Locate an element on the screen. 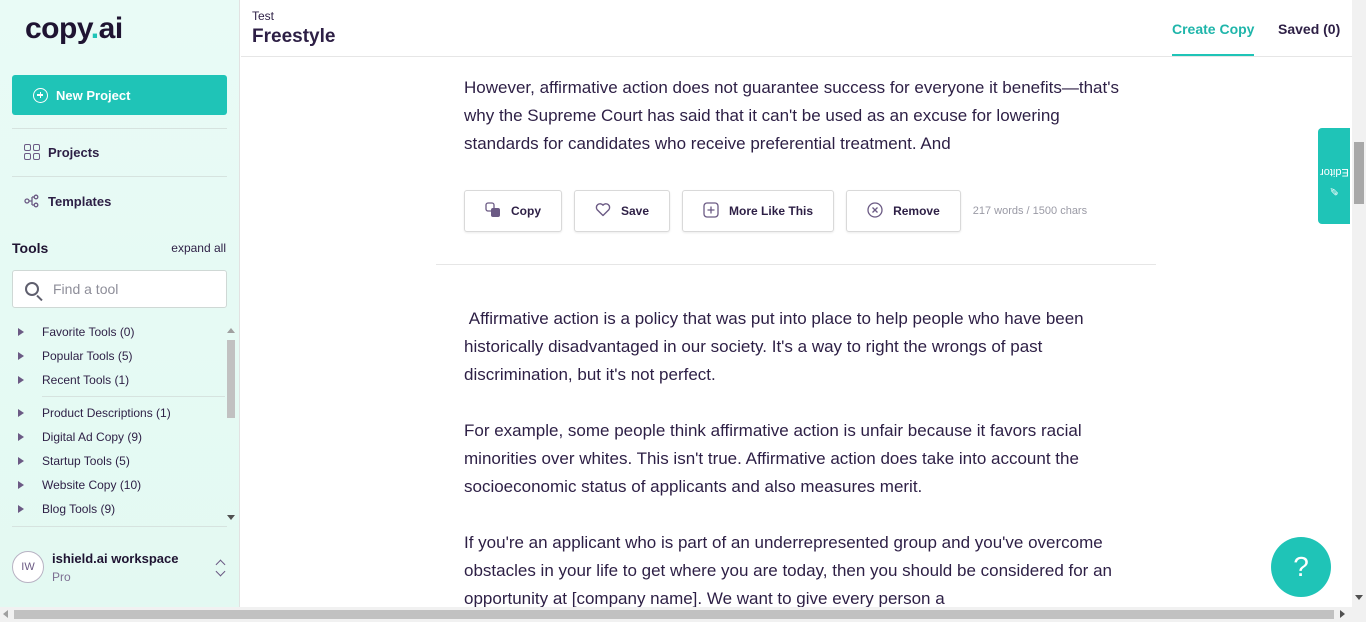 The image size is (1366, 622). sidebar-item-templates: Templates is located at coordinates (67, 201).